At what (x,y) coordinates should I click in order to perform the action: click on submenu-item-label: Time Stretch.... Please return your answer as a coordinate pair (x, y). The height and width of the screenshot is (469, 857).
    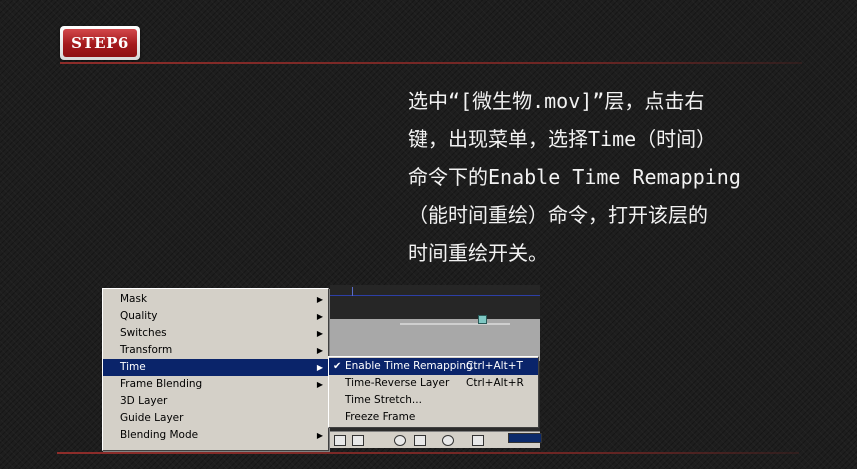
    Looking at the image, I should click on (383, 400).